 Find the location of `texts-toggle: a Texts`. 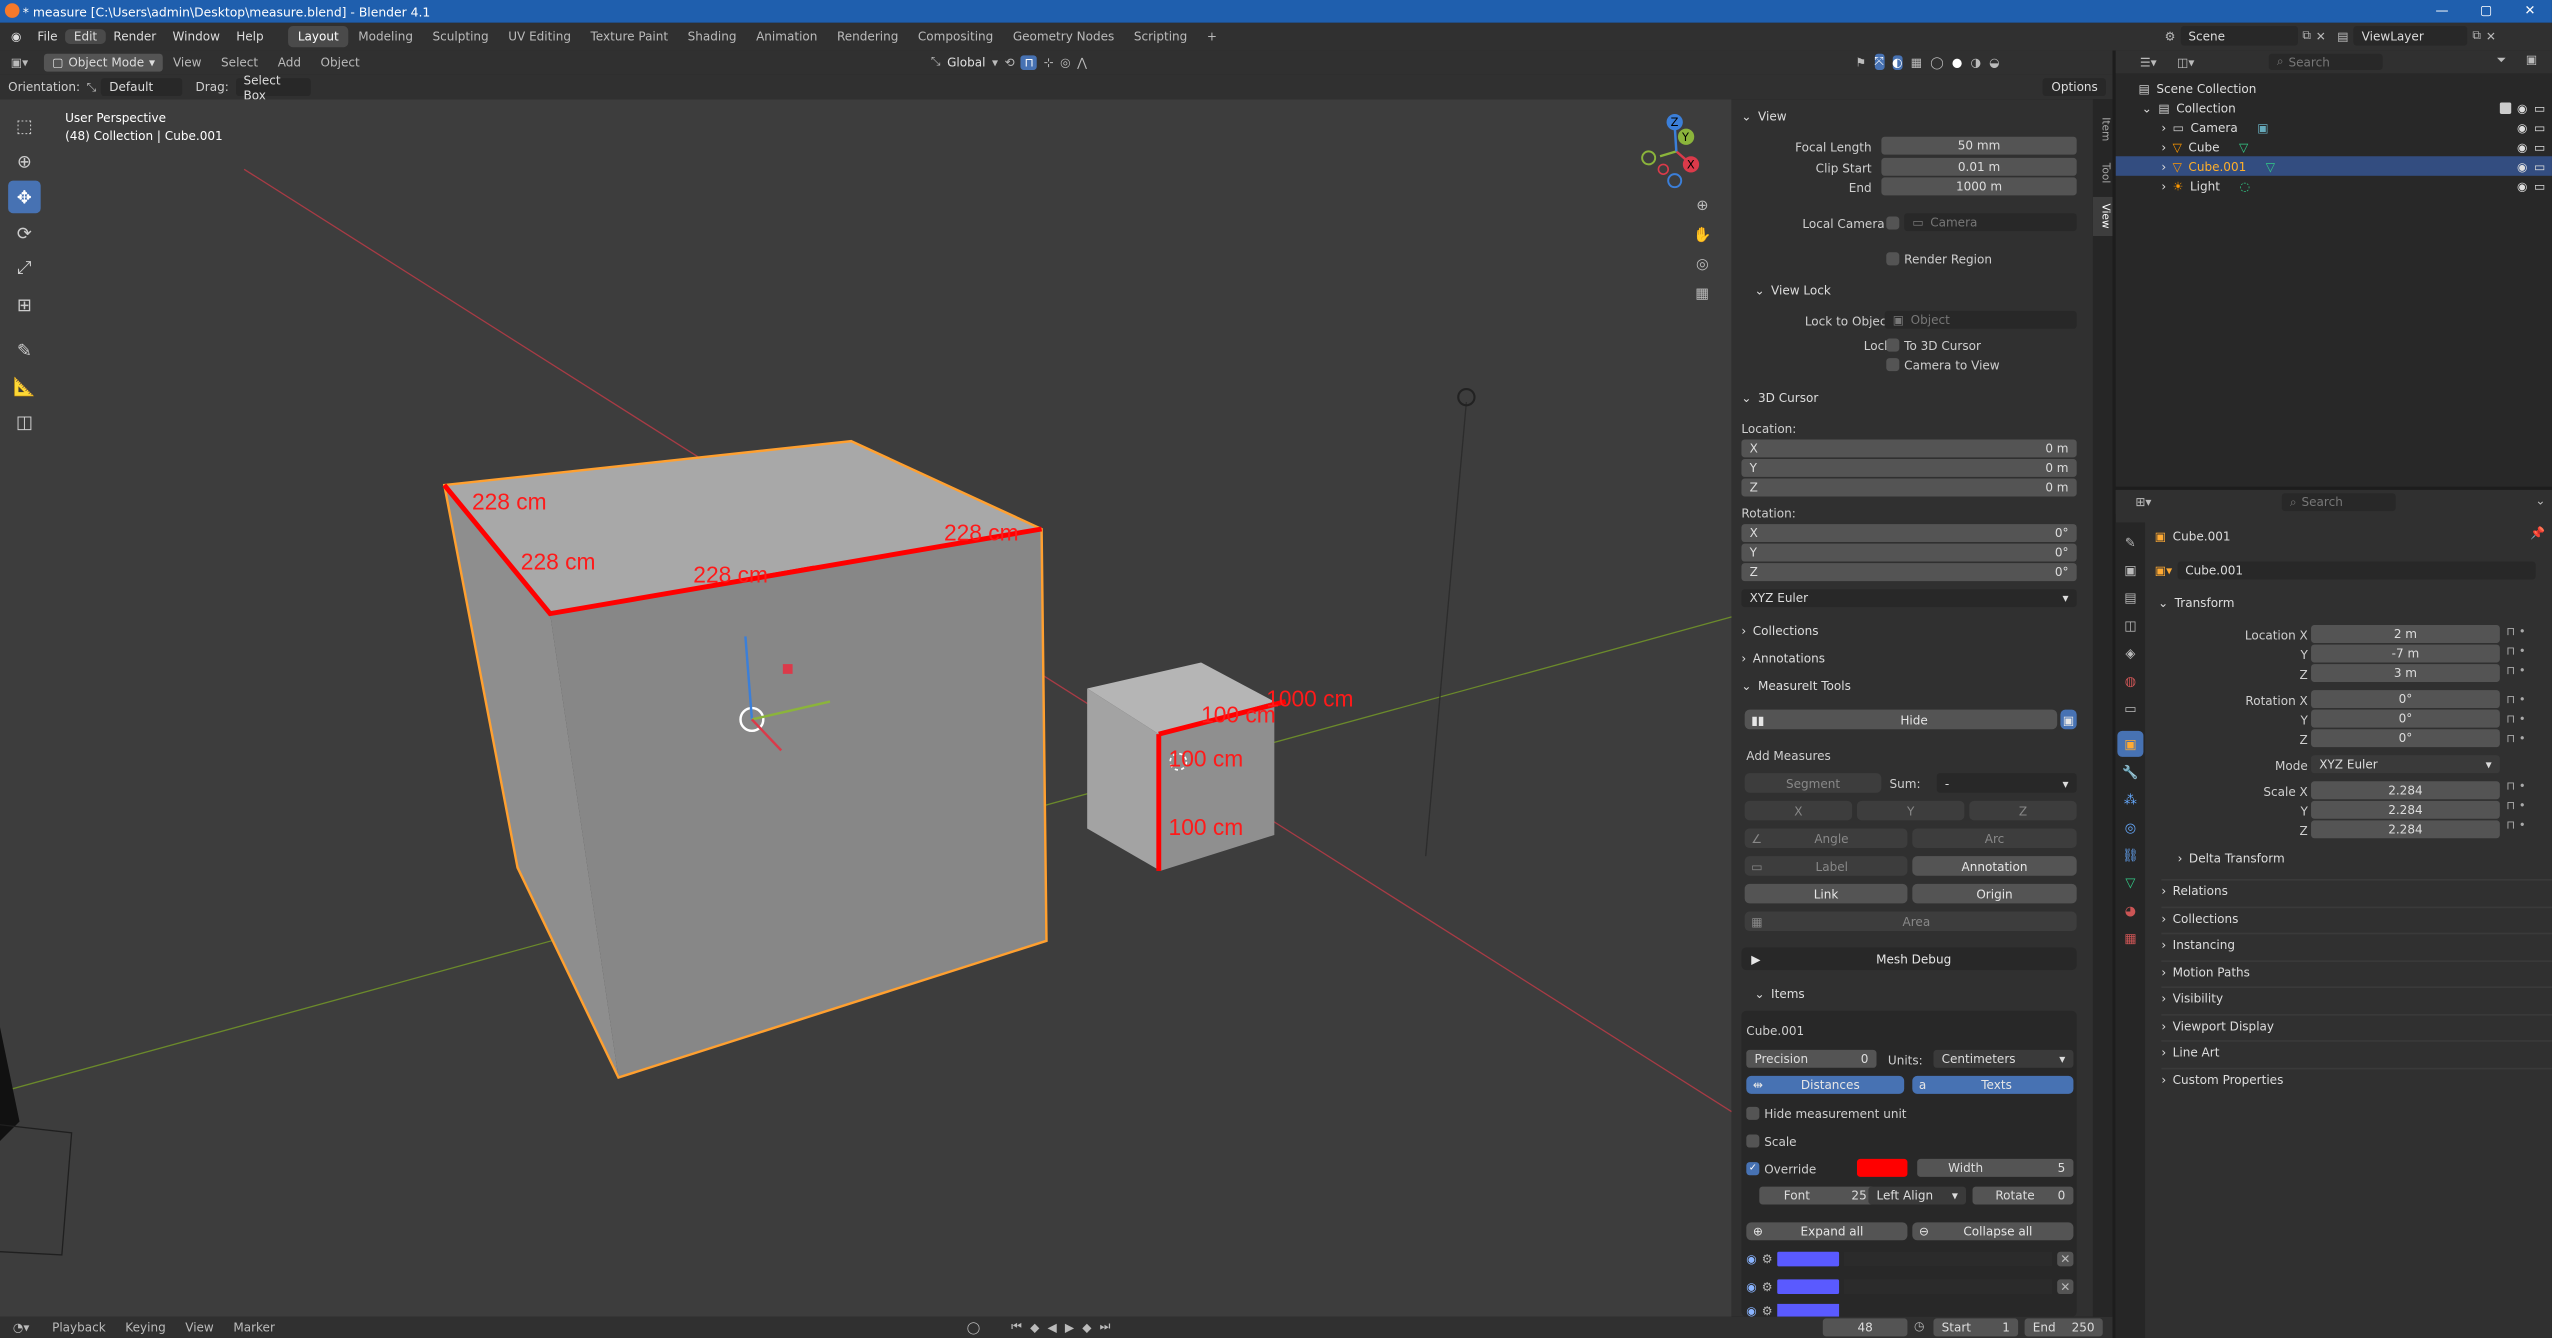

texts-toggle: a Texts is located at coordinates (1993, 1084).